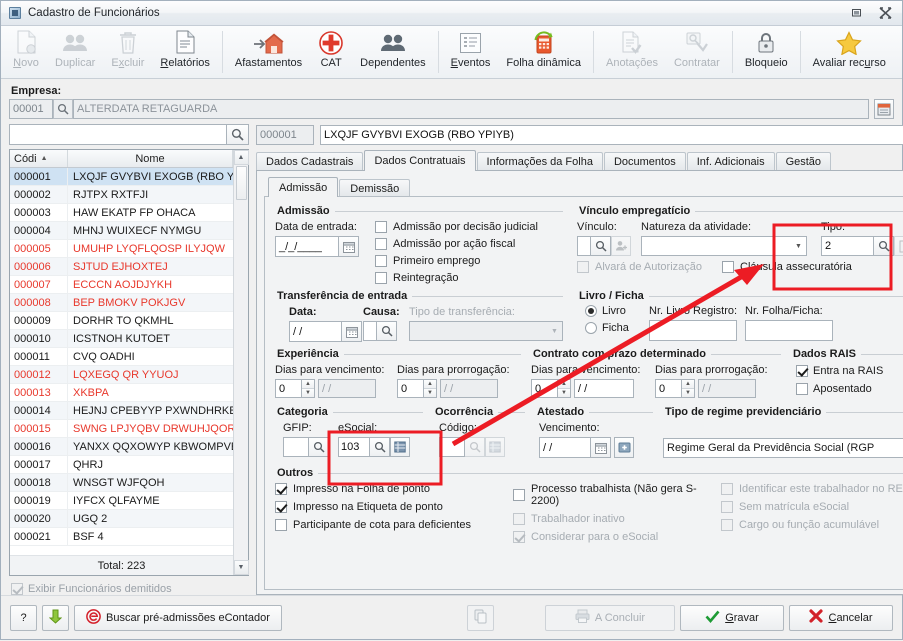  I want to click on grid-header-nome: Nome, so click(150, 158).